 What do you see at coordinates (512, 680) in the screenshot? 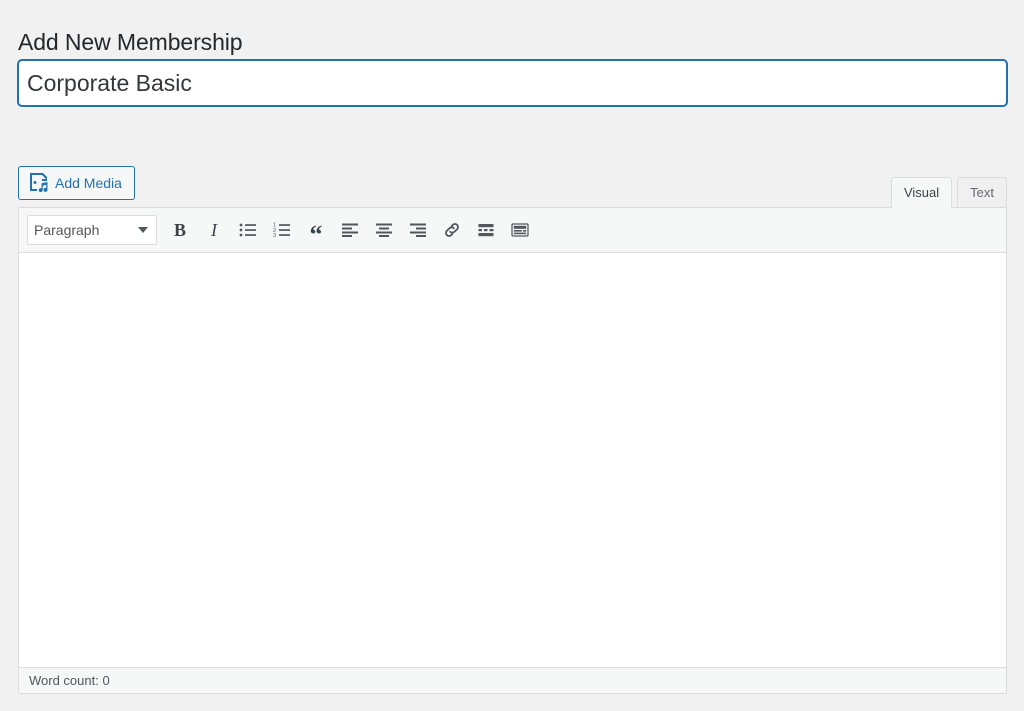
I see `editor-statusbar: Word count: 0` at bounding box center [512, 680].